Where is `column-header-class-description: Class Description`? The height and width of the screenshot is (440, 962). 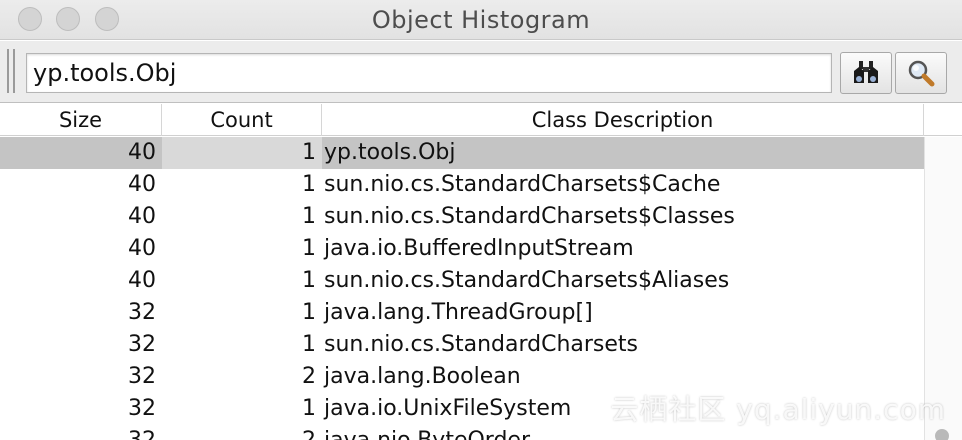
column-header-class-description: Class Description is located at coordinates (623, 120).